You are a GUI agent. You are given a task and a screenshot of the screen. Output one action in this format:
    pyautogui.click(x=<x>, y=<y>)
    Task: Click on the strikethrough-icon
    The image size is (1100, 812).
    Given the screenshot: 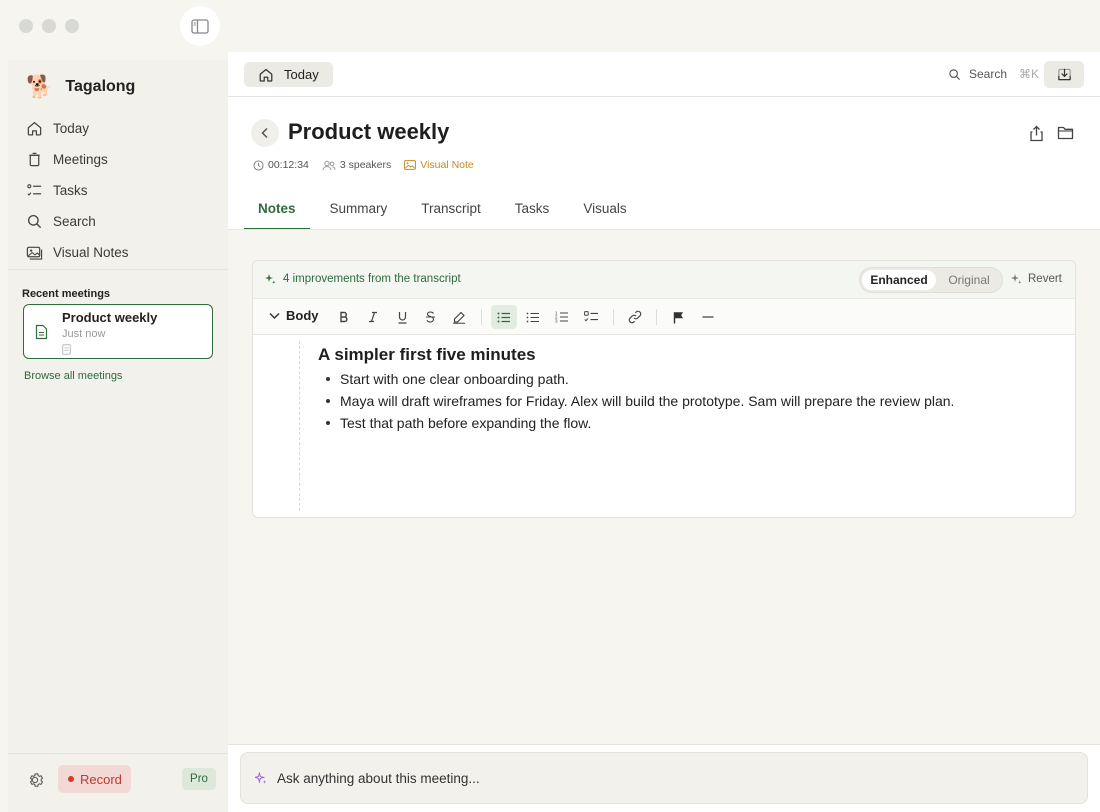 What is the action you would take?
    pyautogui.click(x=430, y=317)
    